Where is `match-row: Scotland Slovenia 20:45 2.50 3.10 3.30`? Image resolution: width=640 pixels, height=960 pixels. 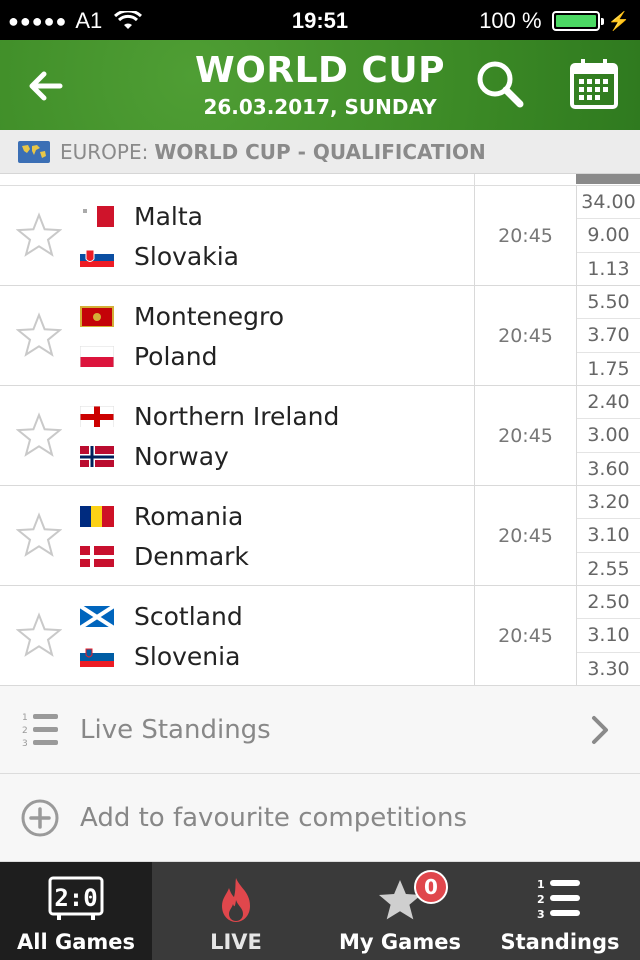 match-row: Scotland Slovenia 20:45 2.50 3.10 3.30 is located at coordinates (320, 636).